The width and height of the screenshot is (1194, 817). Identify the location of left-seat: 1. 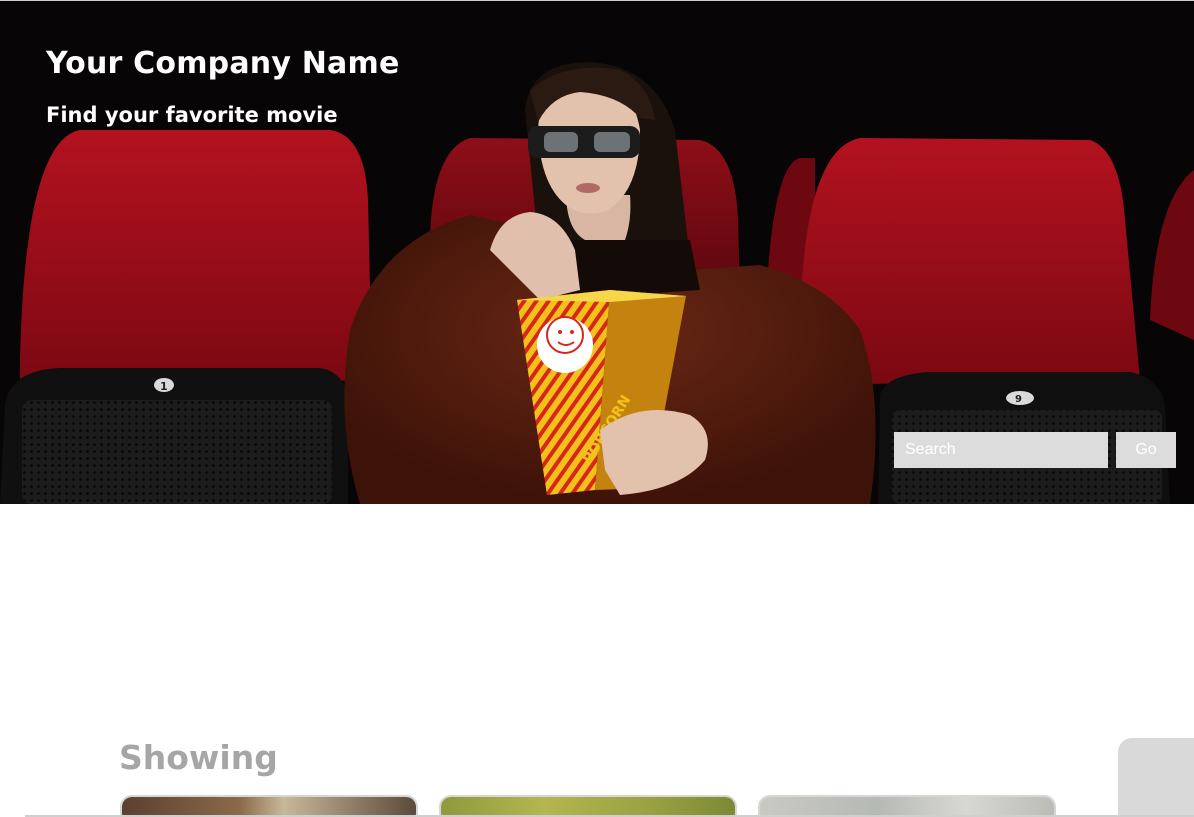
(186, 317).